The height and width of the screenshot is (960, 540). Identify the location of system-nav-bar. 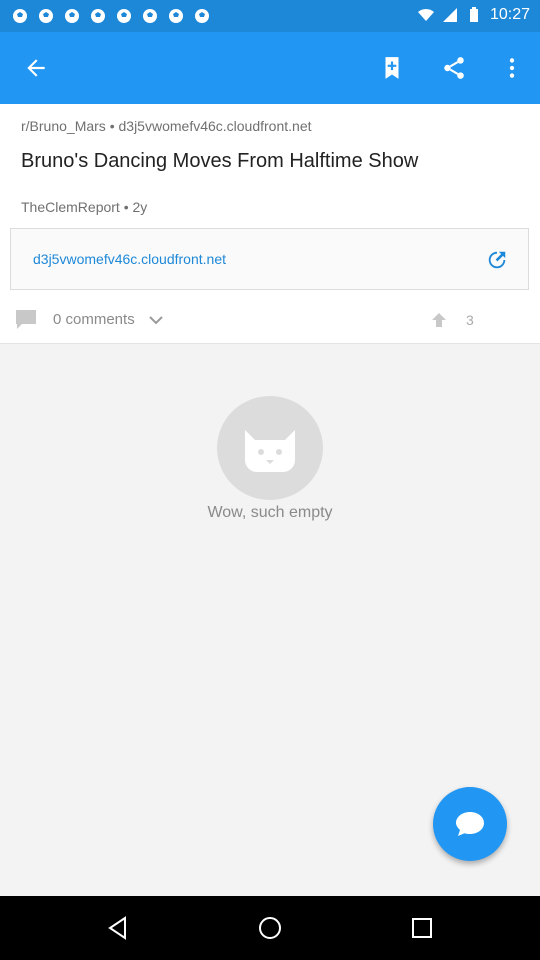
(270, 928).